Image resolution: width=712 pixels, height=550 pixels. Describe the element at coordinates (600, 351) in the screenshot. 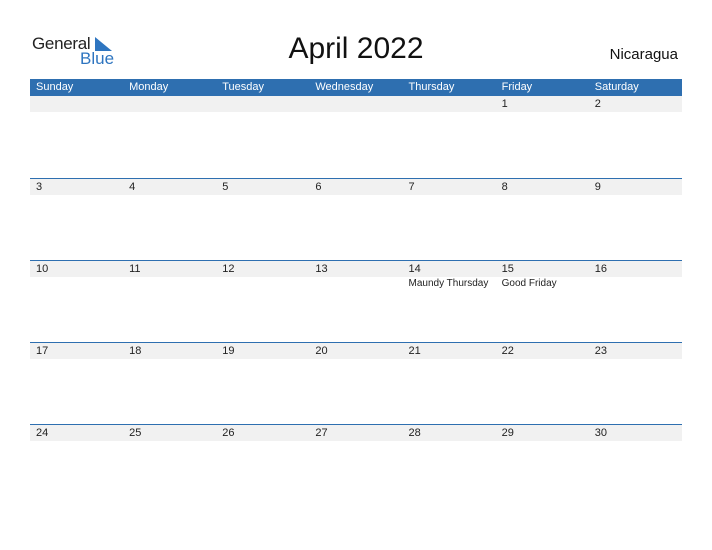

I see `day-number: 23` at that location.